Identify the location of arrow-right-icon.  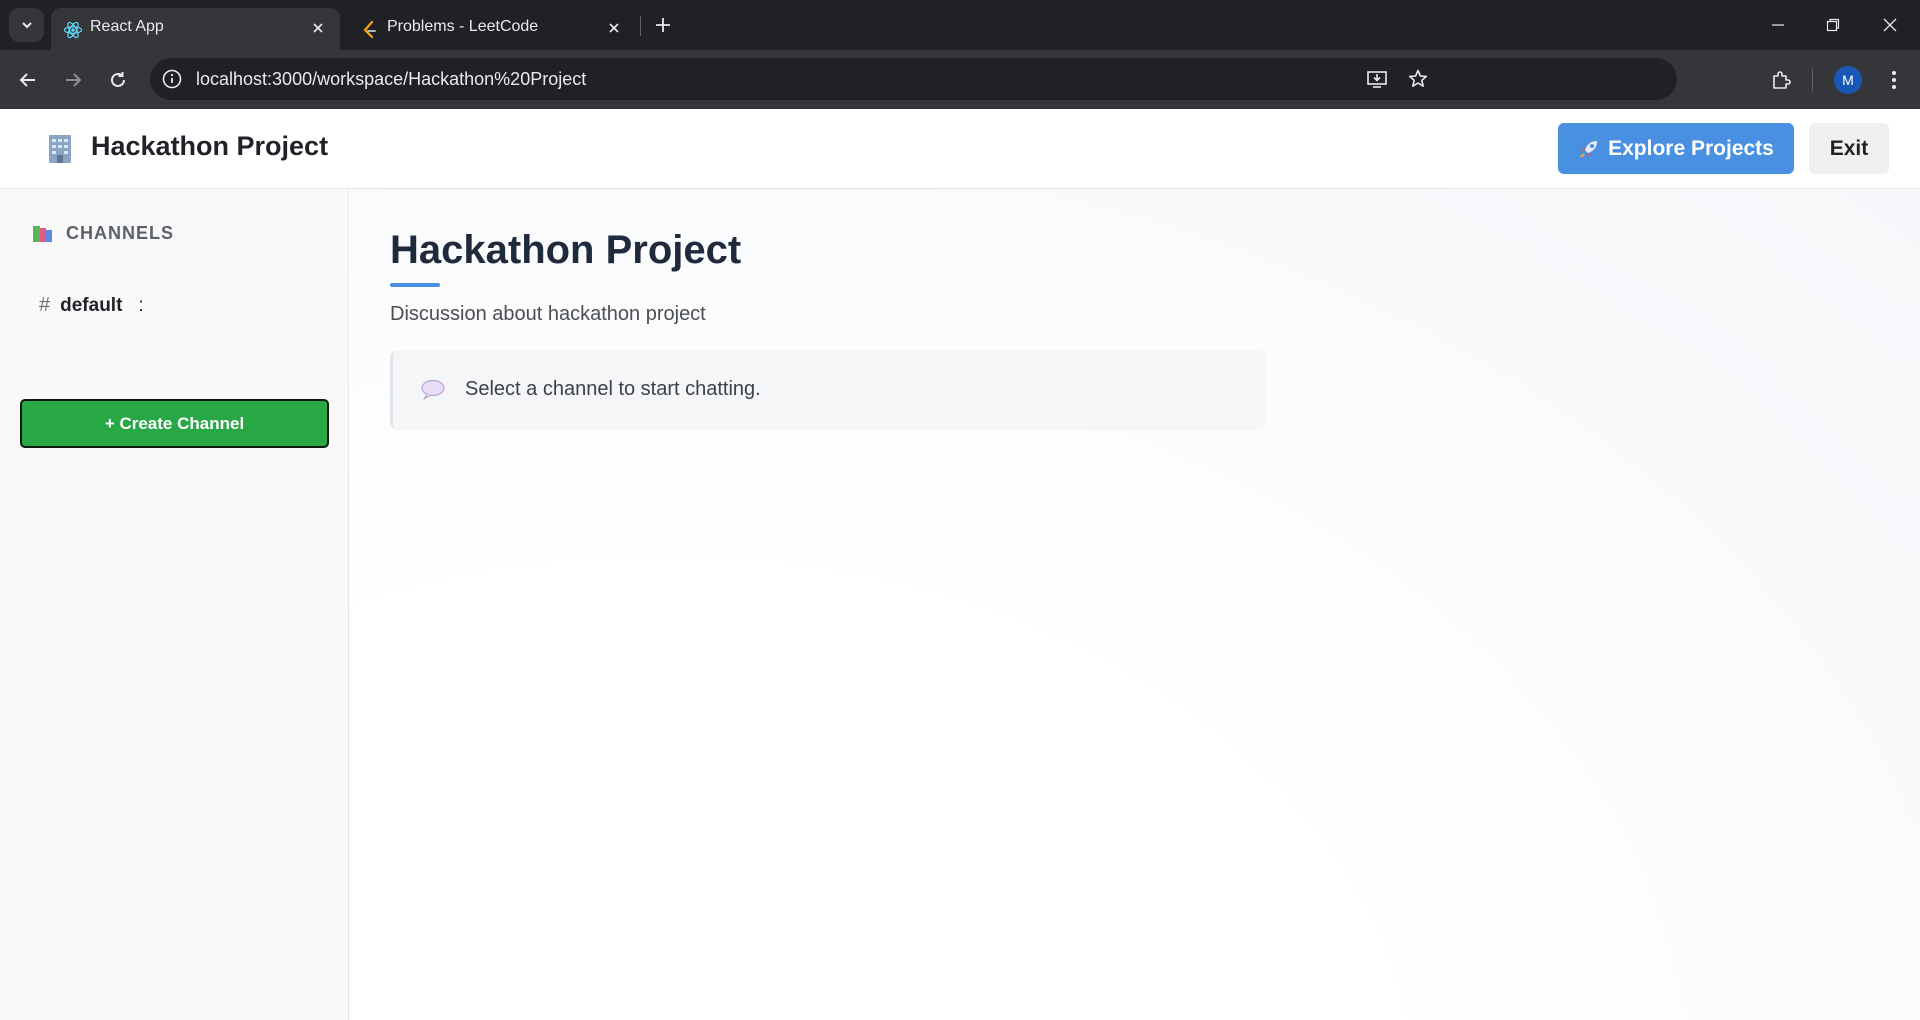
(74, 80).